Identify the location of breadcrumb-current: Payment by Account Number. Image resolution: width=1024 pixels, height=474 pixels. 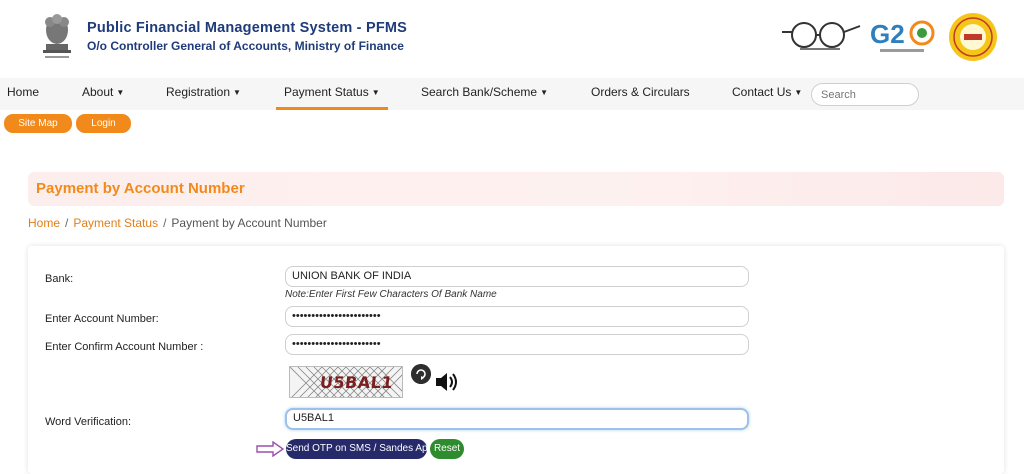
(249, 223).